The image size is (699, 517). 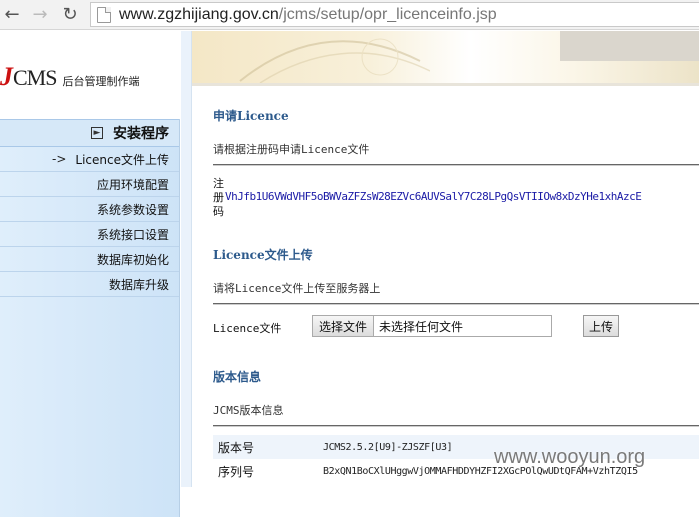 What do you see at coordinates (97, 133) in the screenshot?
I see `collapse-icon: ►` at bounding box center [97, 133].